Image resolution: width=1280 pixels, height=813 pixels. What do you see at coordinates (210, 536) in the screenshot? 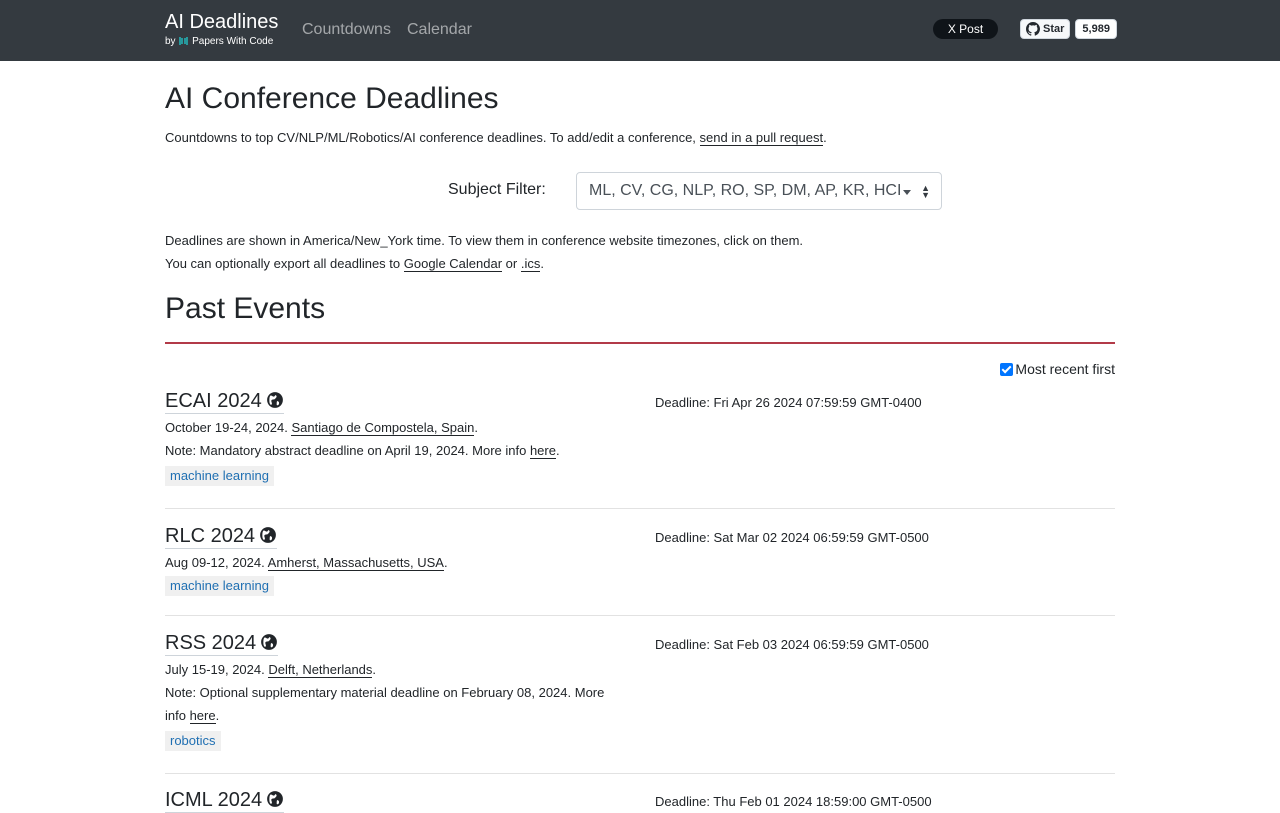
I see `conference-name: RLC 2024` at bounding box center [210, 536].